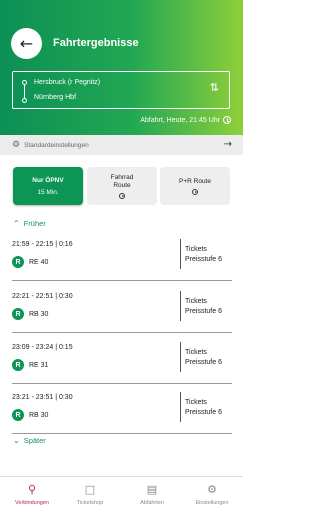  I want to click on trip-line: R RE 40, so click(30, 262).